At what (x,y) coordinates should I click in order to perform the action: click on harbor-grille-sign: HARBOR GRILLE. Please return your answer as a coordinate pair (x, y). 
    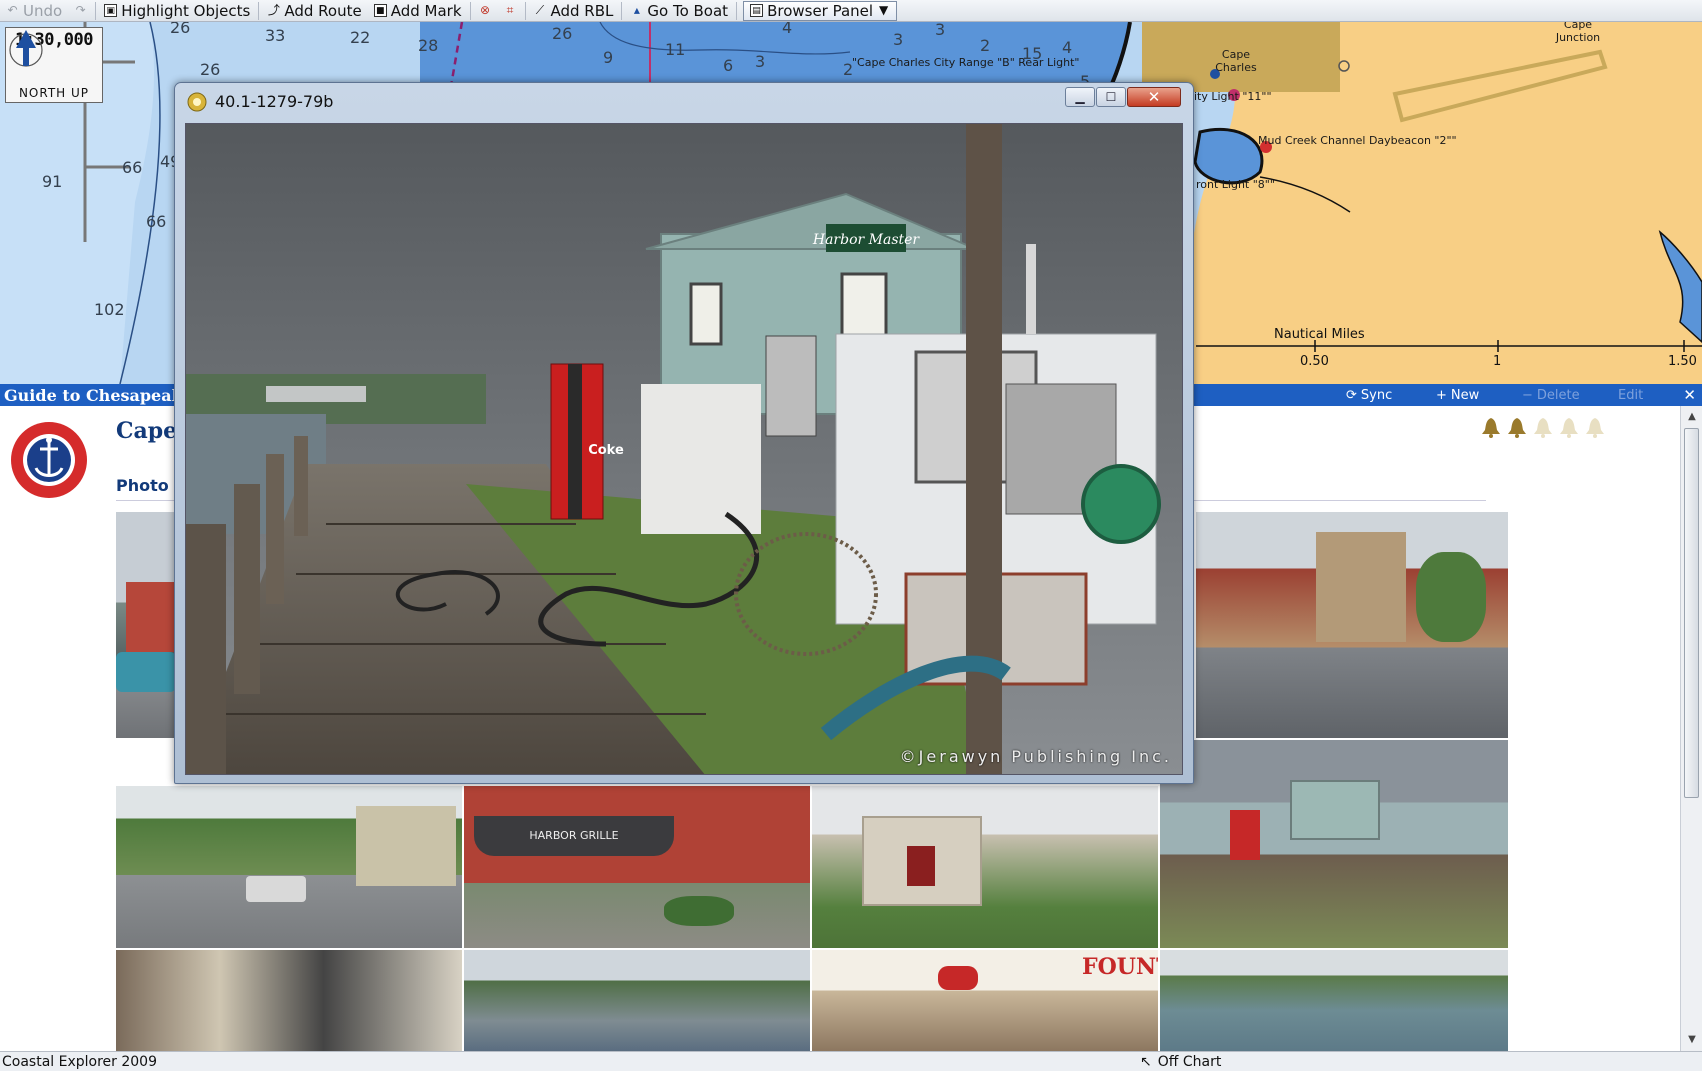
    Looking at the image, I should click on (574, 836).